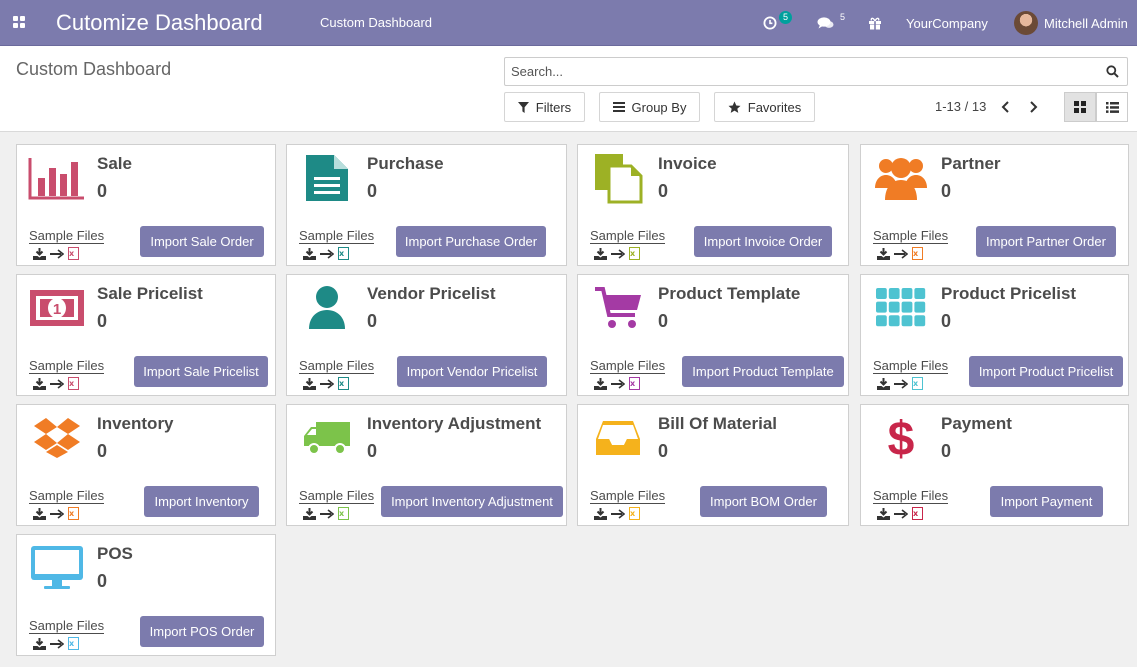 The width and height of the screenshot is (1137, 667). I want to click on import-button: Import Invoice Order, so click(763, 241).